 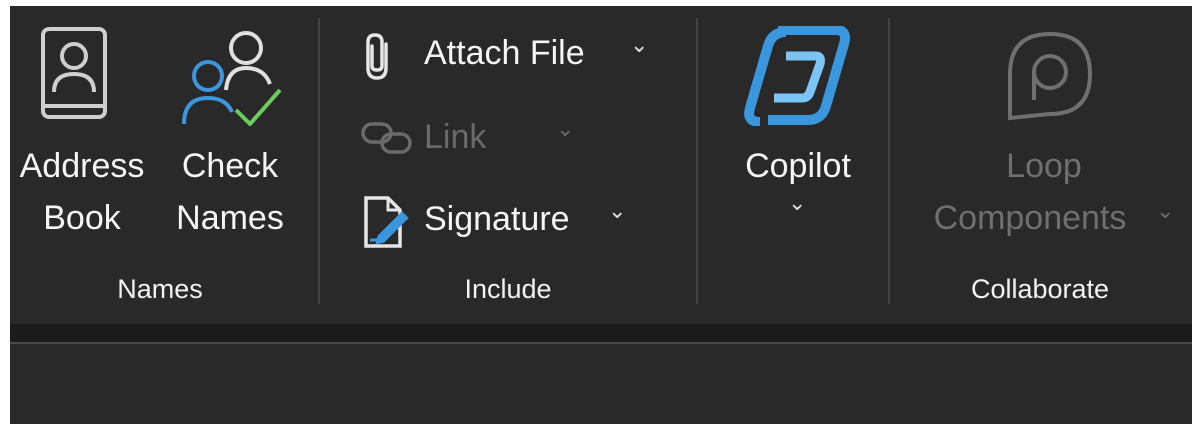 I want to click on link-button: Link ⌄, so click(x=475, y=138).